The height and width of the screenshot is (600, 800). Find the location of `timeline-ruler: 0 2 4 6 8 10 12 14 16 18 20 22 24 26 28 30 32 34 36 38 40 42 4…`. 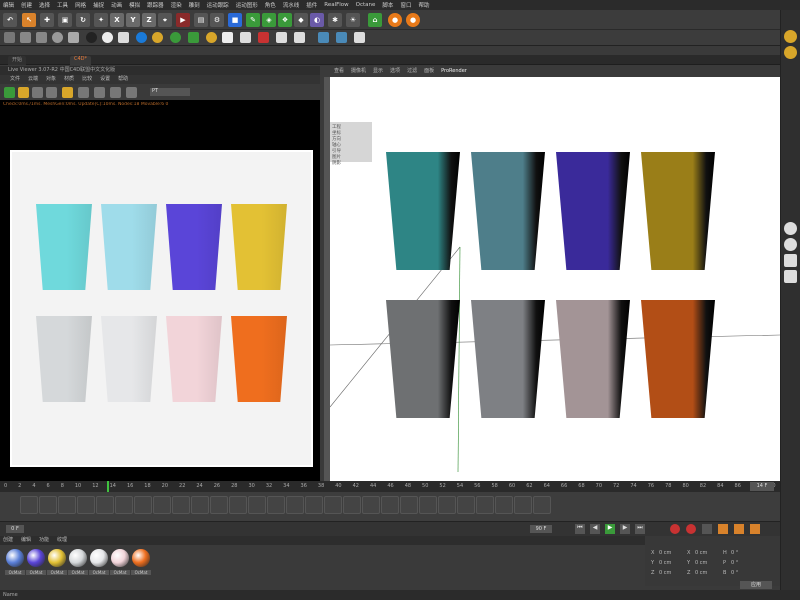

timeline-ruler: 0 2 4 6 8 10 12 14 16 18 20 22 24 26 28 30 32 34 36 38 40 42 4… is located at coordinates (390, 486).